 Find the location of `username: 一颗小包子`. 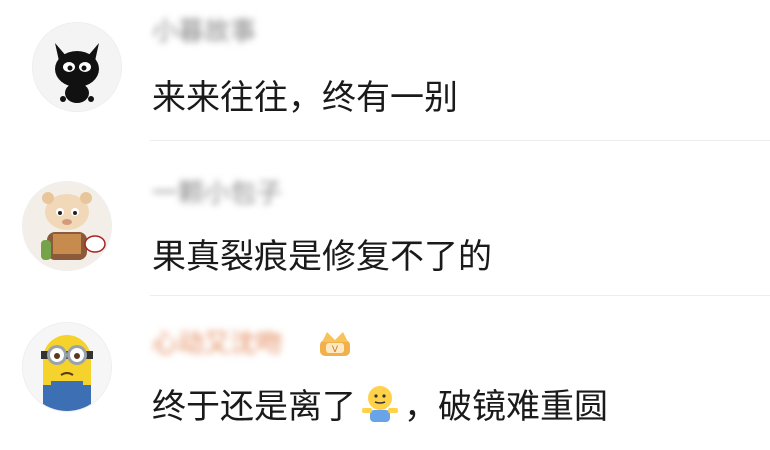

username: 一颗小包子 is located at coordinates (217, 194).